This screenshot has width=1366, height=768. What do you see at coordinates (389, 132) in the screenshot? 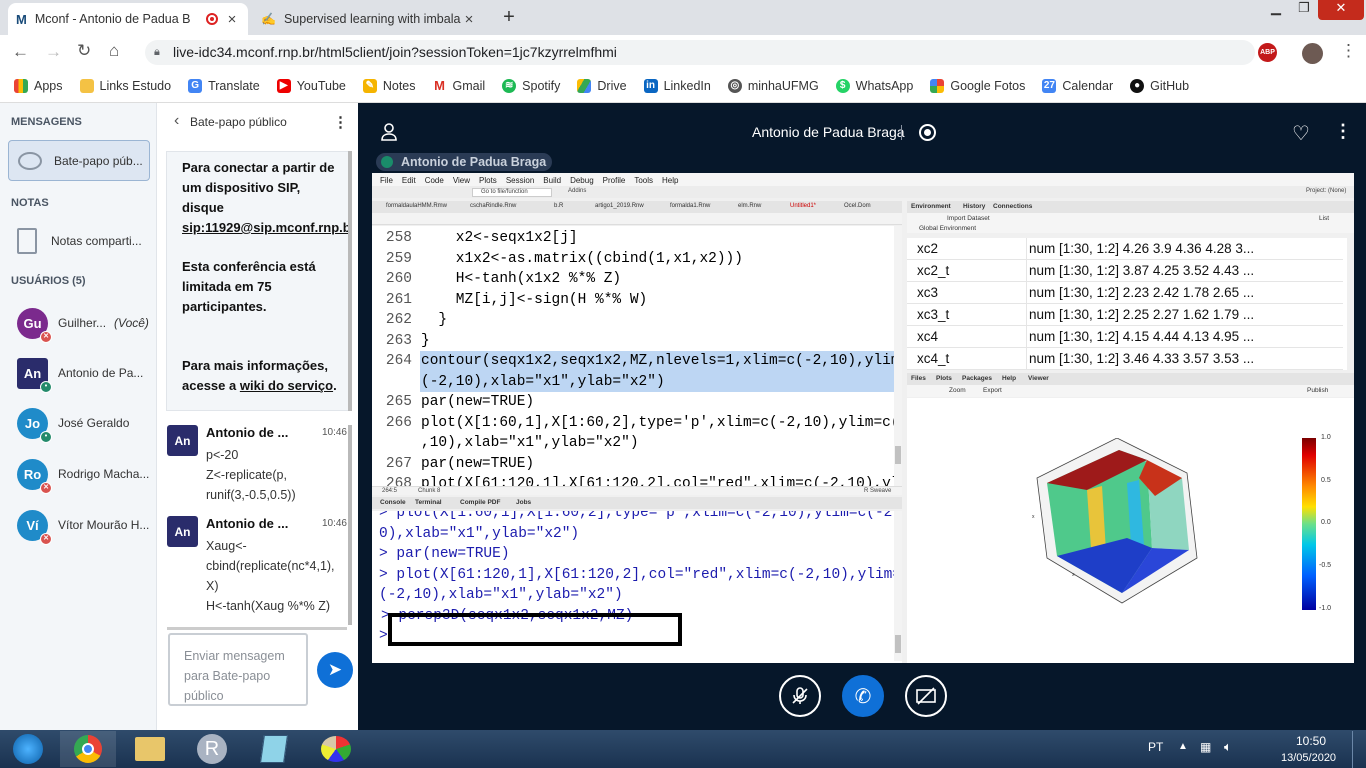
I see `user-icon` at bounding box center [389, 132].